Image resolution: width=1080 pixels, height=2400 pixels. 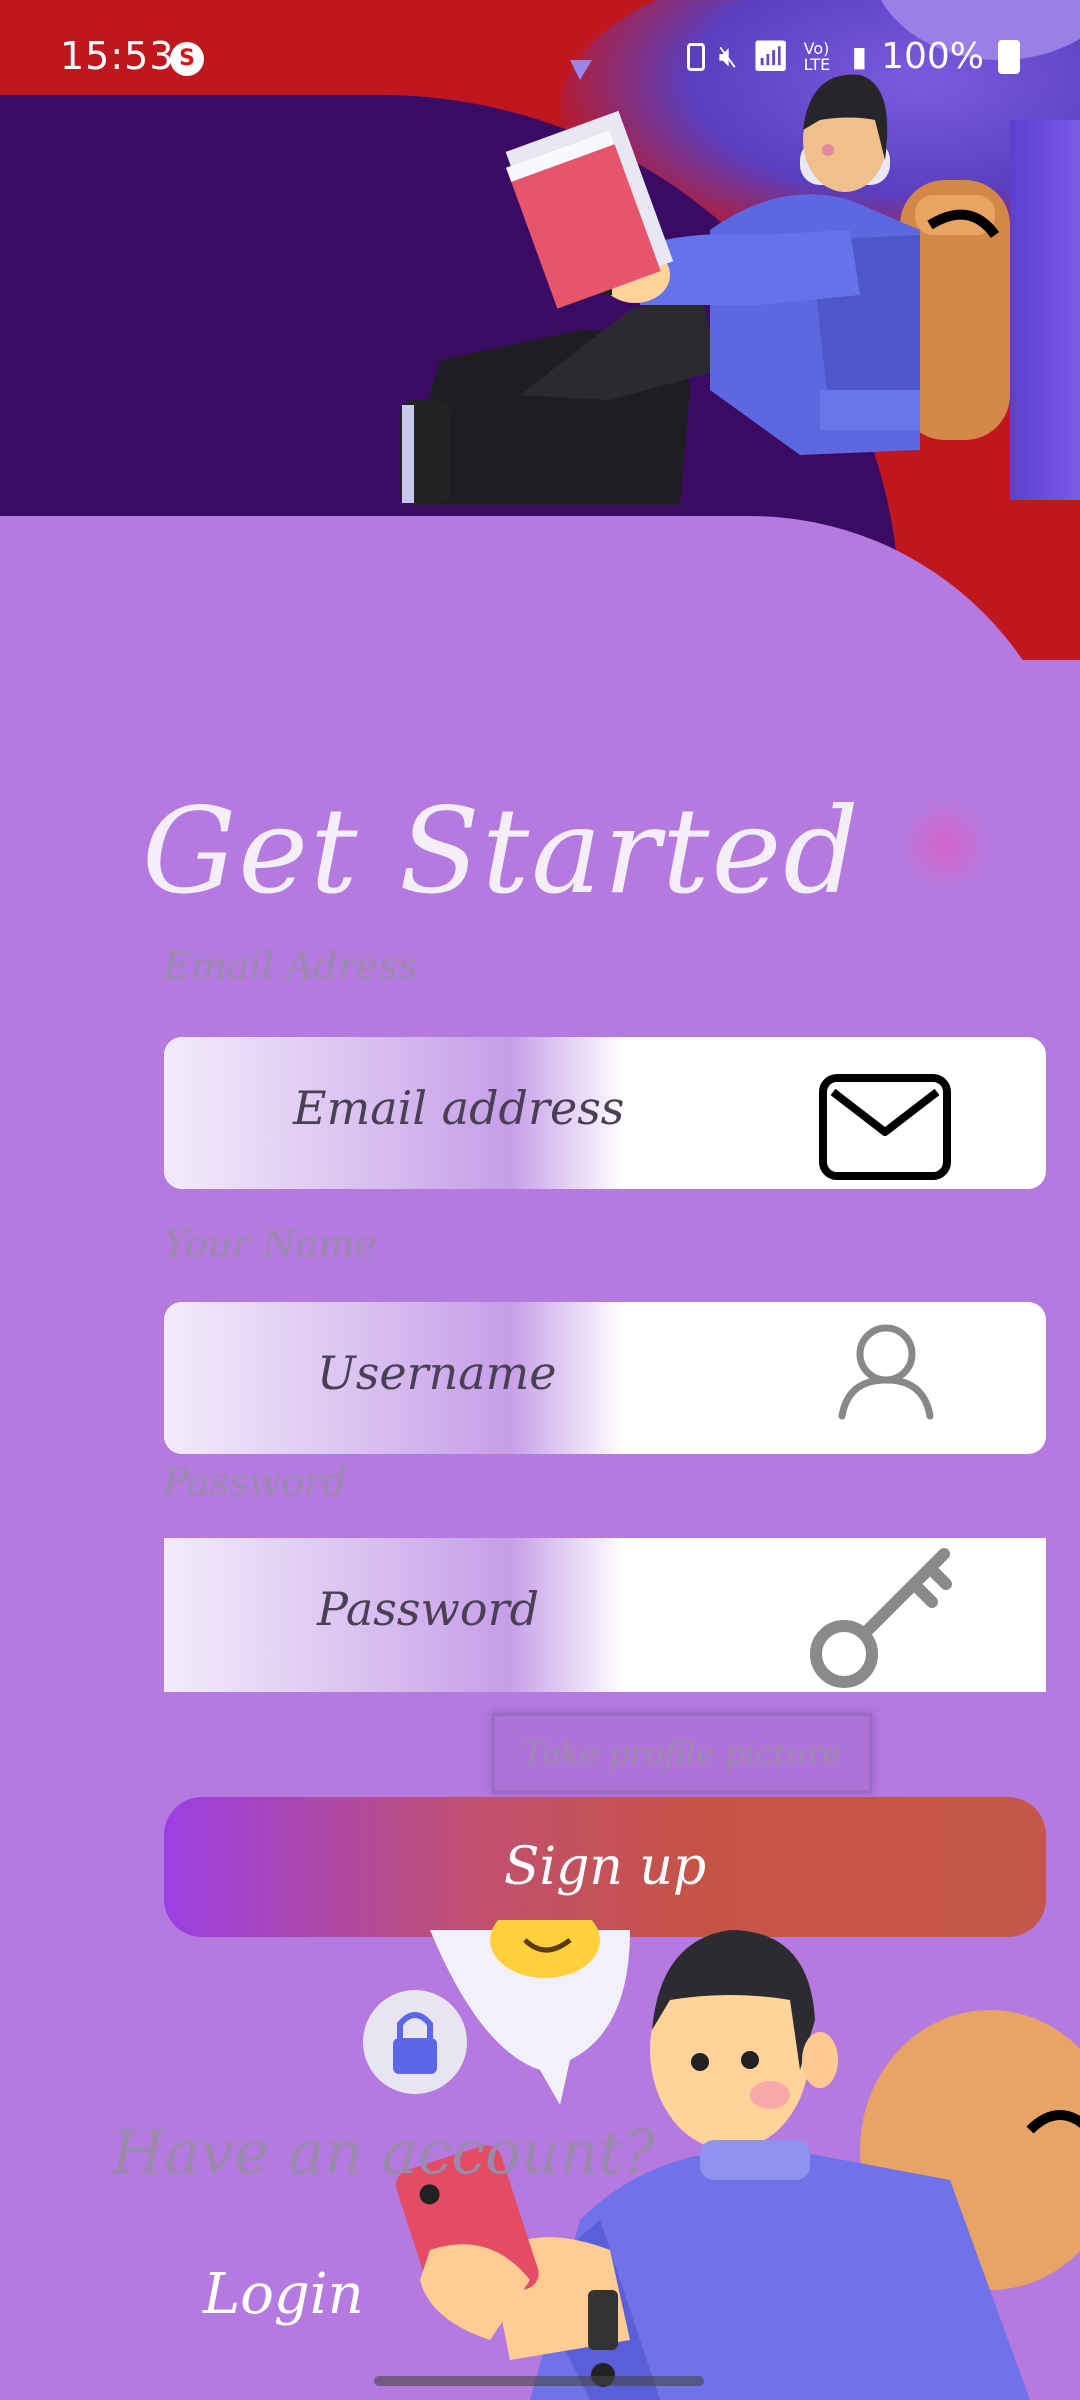 I want to click on envelope-icon, so click(x=885, y=1127).